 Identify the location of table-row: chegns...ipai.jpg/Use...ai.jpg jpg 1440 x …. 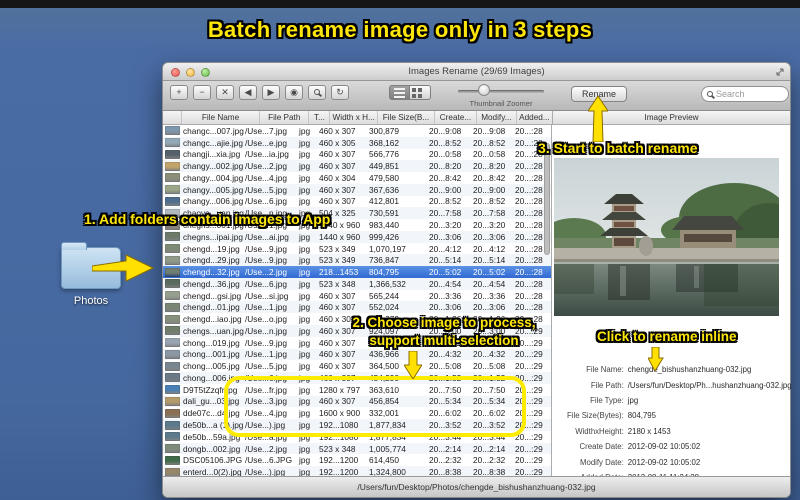
(357, 236).